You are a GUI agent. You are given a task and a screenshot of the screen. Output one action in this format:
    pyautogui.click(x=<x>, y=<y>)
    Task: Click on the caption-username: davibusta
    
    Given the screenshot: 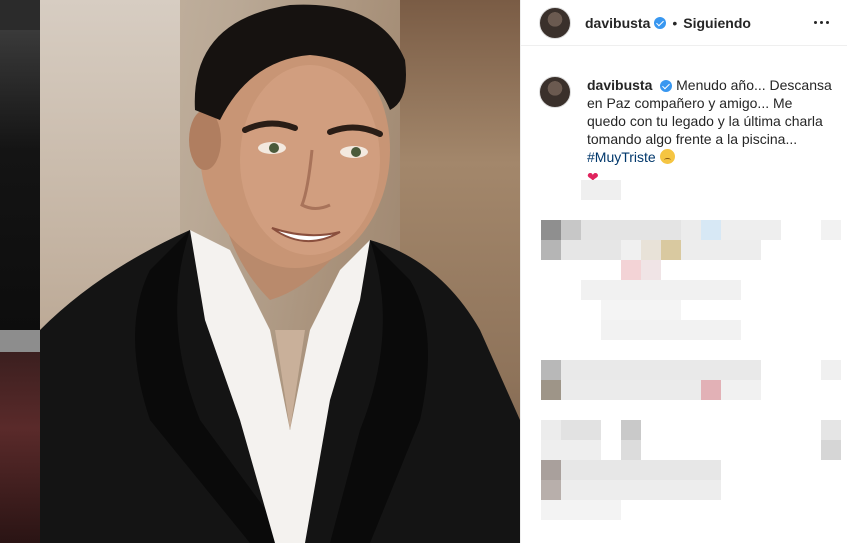 What is the action you would take?
    pyautogui.click(x=619, y=85)
    